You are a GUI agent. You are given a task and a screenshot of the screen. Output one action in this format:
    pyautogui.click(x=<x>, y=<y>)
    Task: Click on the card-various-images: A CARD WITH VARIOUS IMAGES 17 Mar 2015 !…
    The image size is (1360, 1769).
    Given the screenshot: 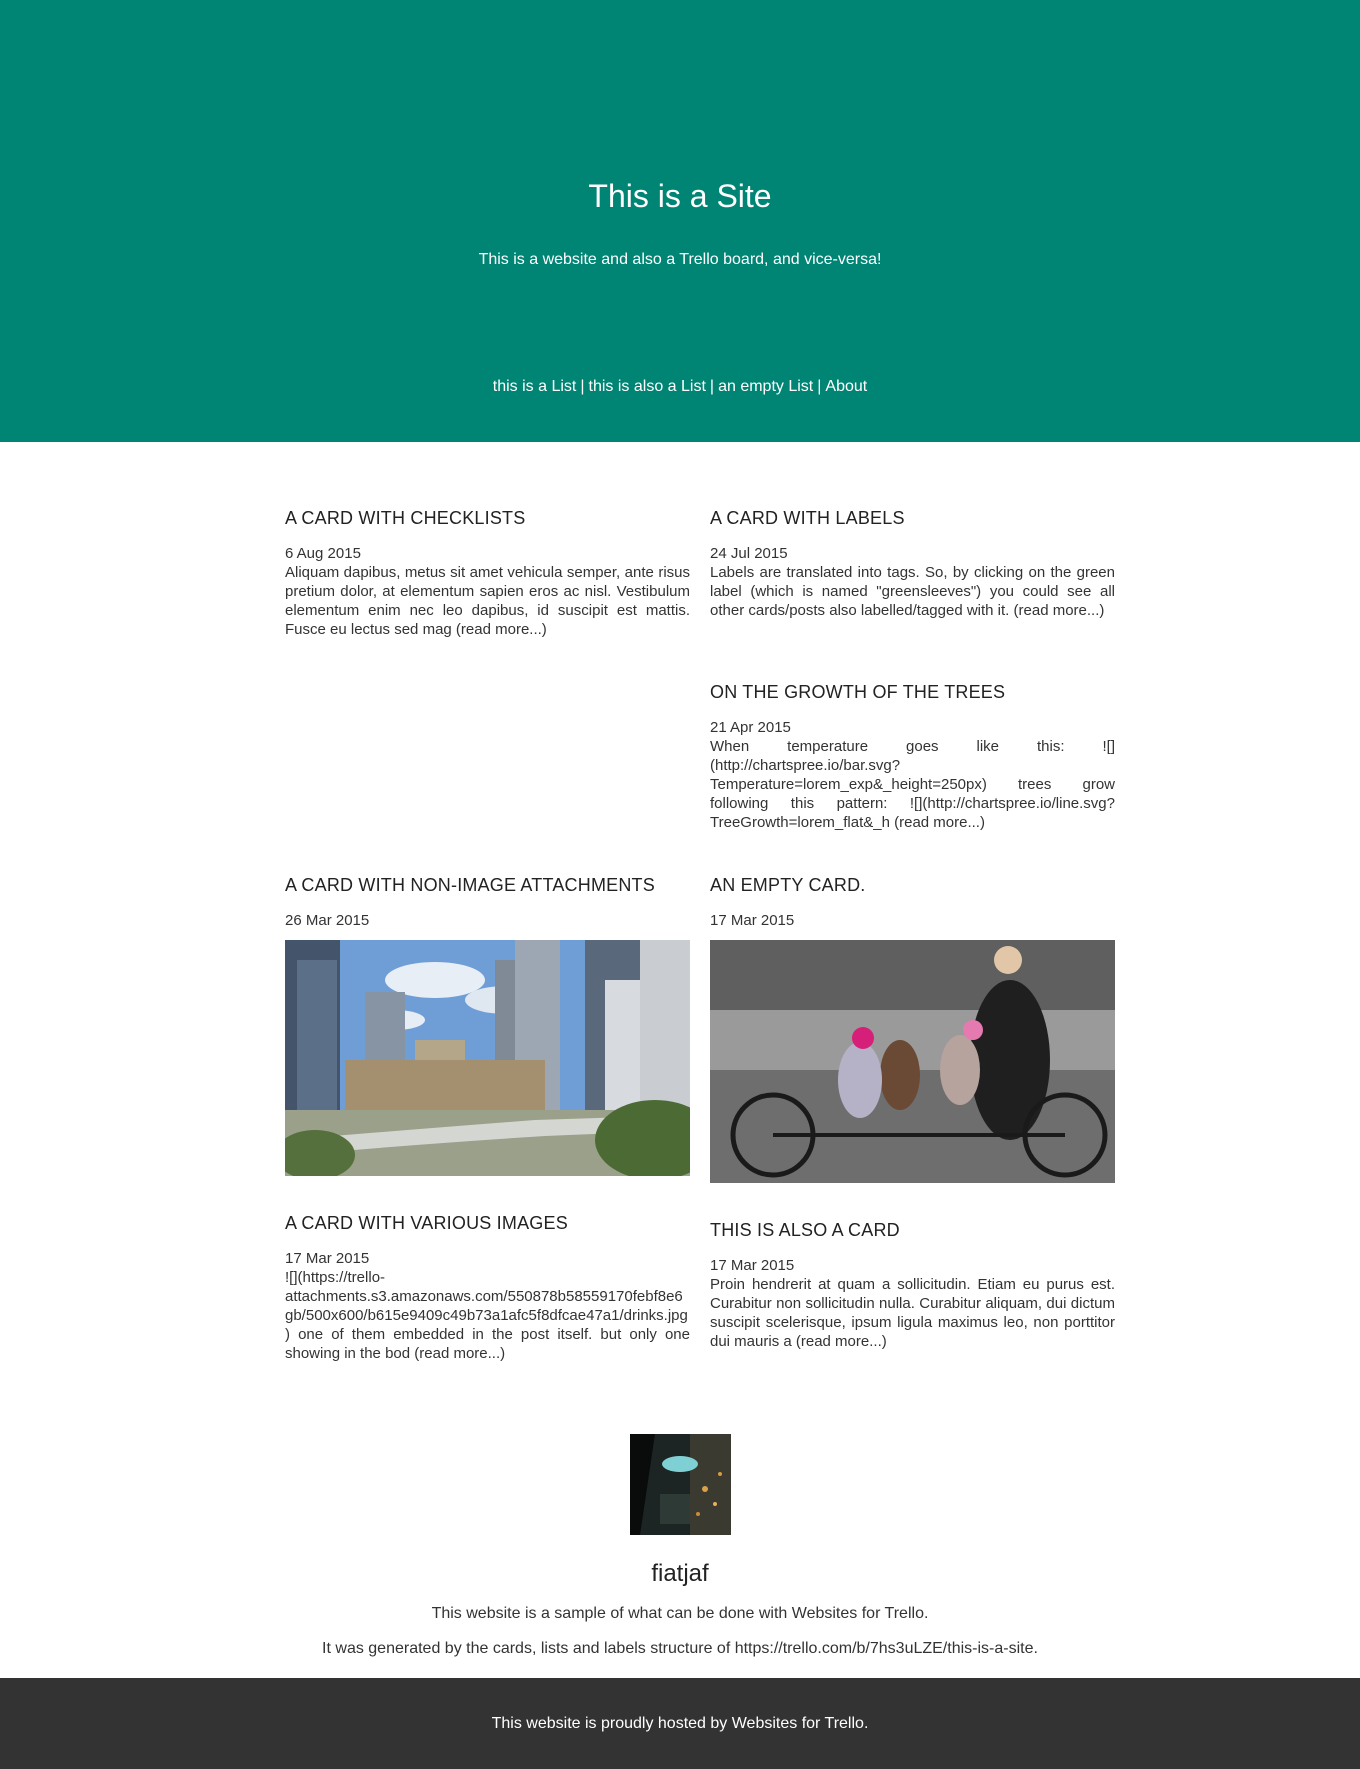 What is the action you would take?
    pyautogui.click(x=487, y=1287)
    